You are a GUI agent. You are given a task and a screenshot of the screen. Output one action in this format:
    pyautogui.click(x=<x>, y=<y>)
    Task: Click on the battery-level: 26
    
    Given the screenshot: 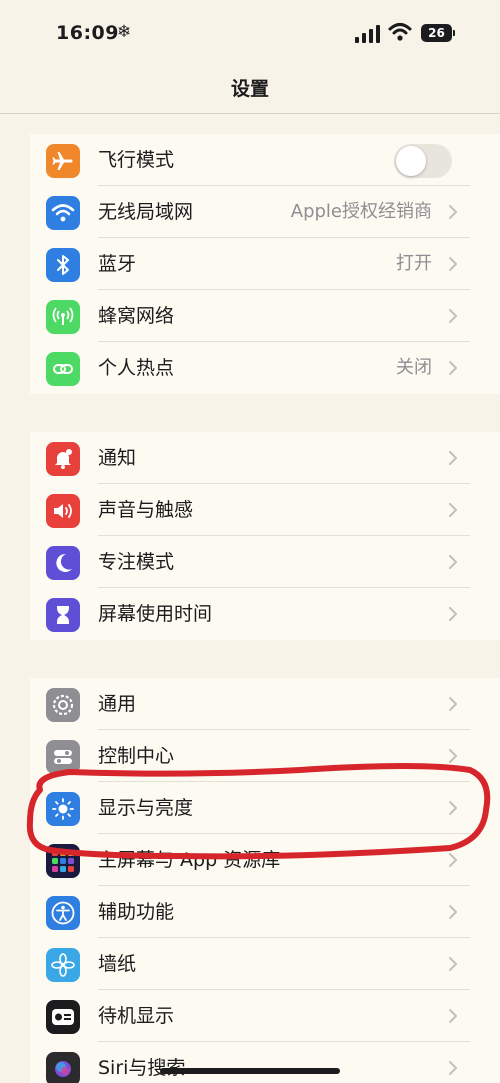 What is the action you would take?
    pyautogui.click(x=436, y=33)
    